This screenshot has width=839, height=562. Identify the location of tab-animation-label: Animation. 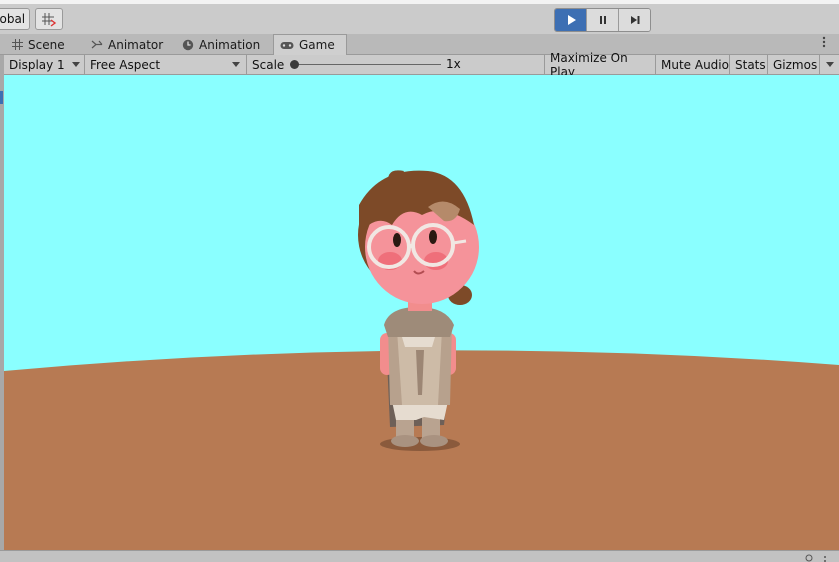
(230, 44).